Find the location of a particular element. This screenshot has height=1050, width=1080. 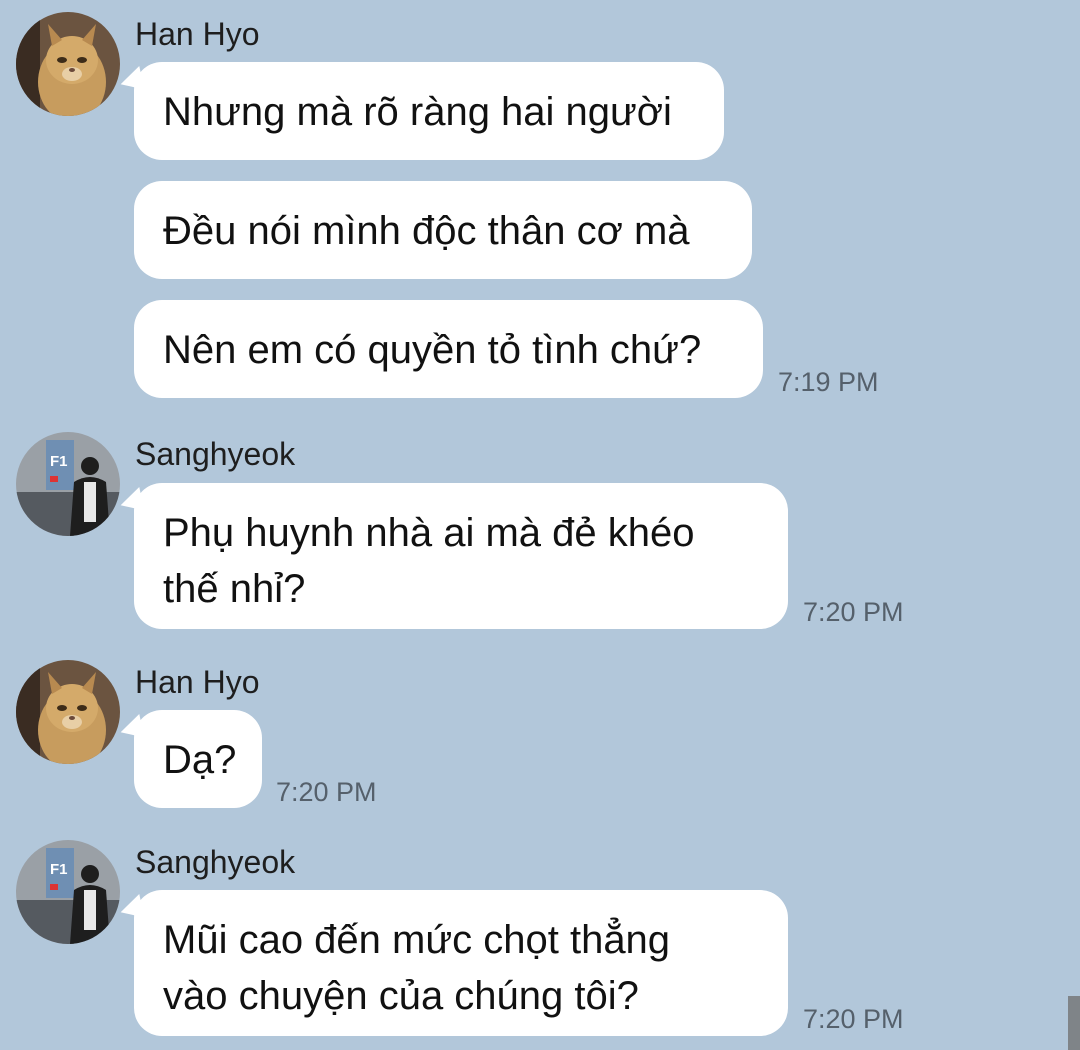

message-text: vào chuyện của chúng tôi? is located at coordinates (401, 996).